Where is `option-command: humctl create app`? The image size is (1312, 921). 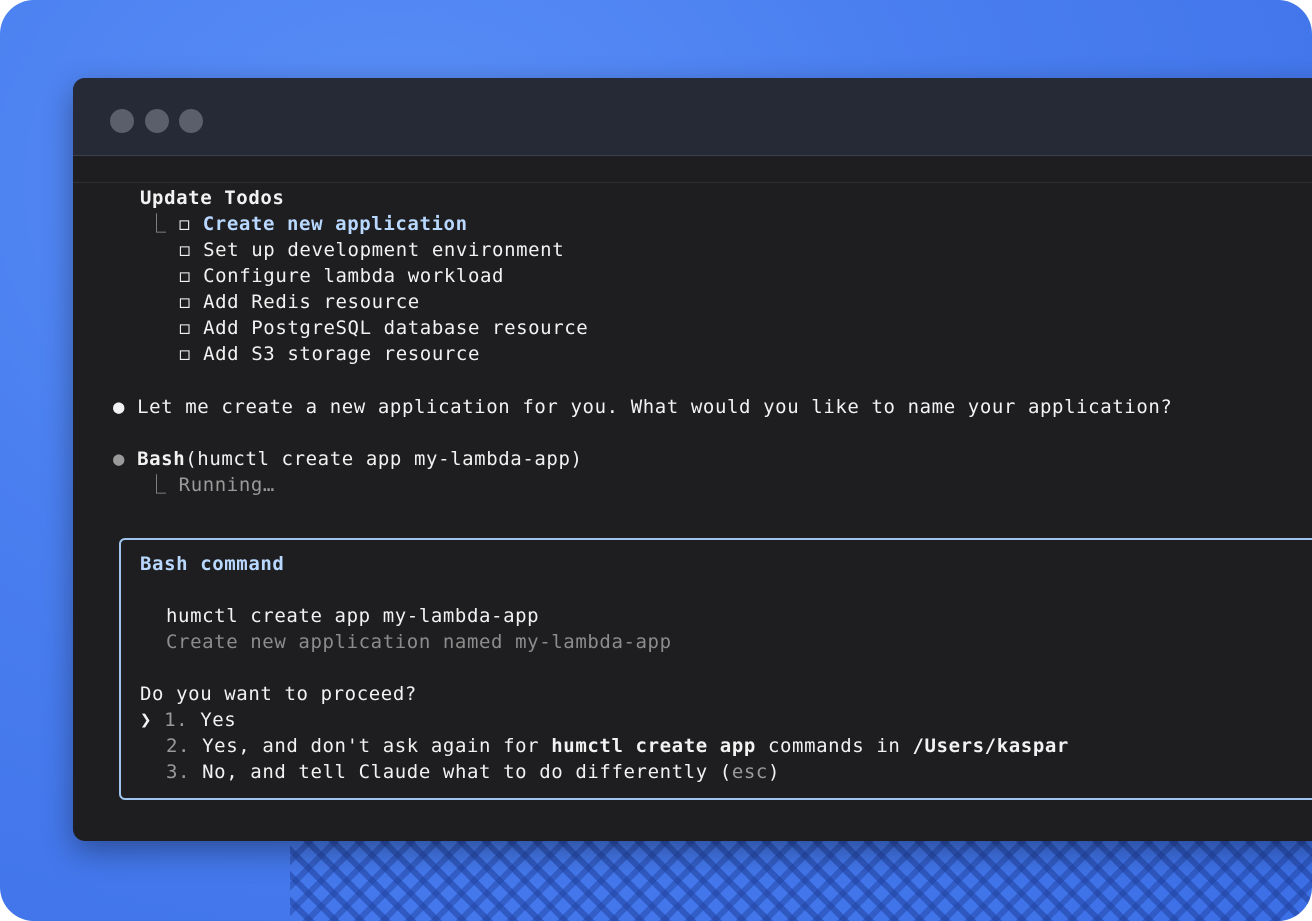 option-command: humctl create app is located at coordinates (653, 746).